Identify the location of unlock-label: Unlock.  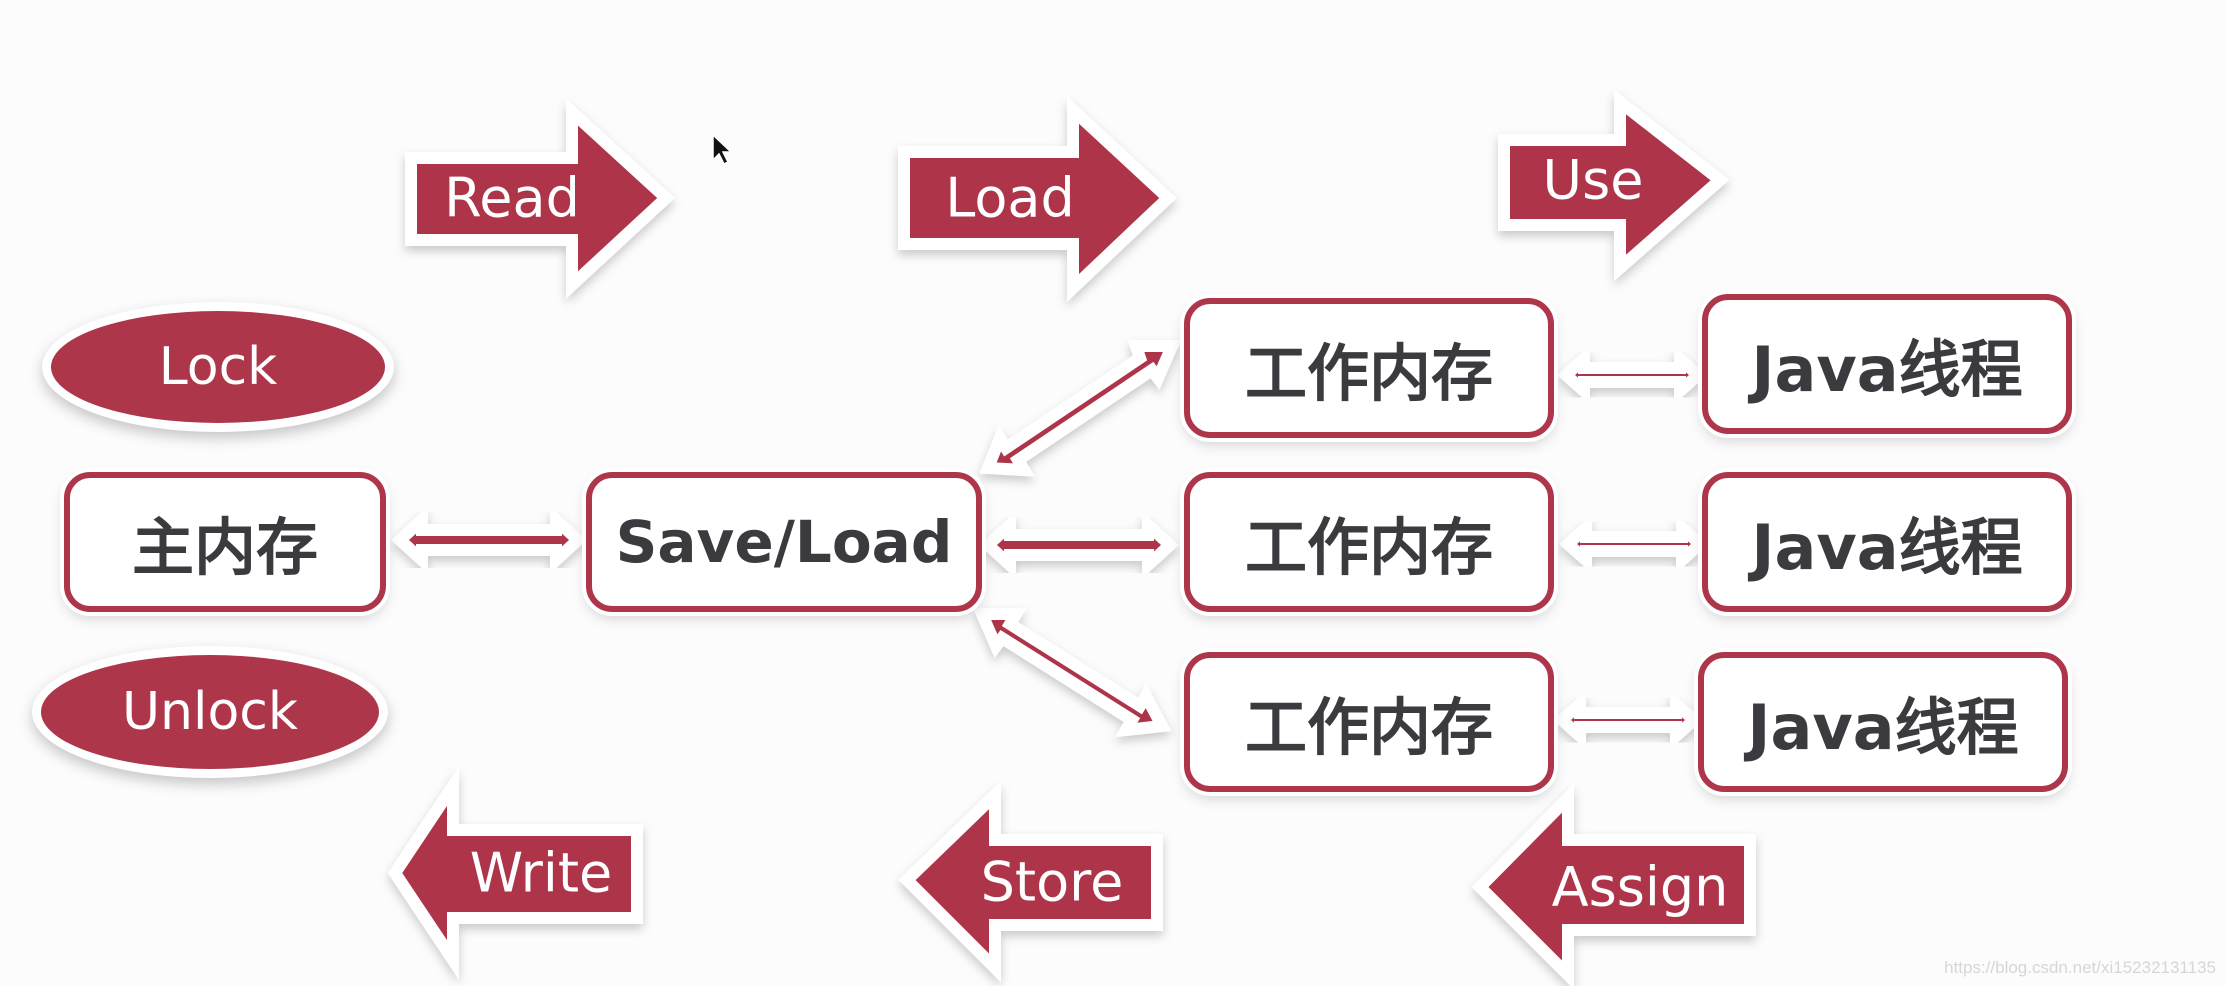
(210, 712).